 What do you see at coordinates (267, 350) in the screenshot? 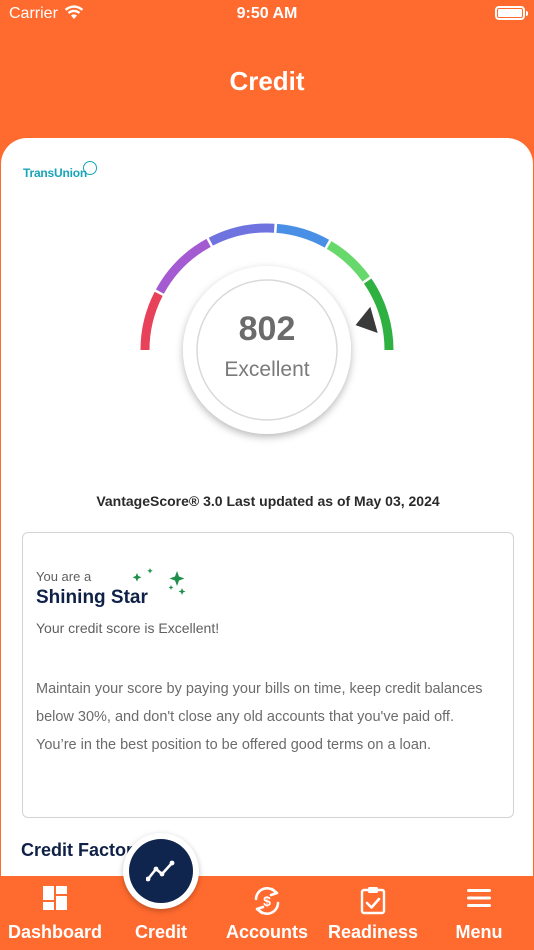
I see `gauge-dial` at bounding box center [267, 350].